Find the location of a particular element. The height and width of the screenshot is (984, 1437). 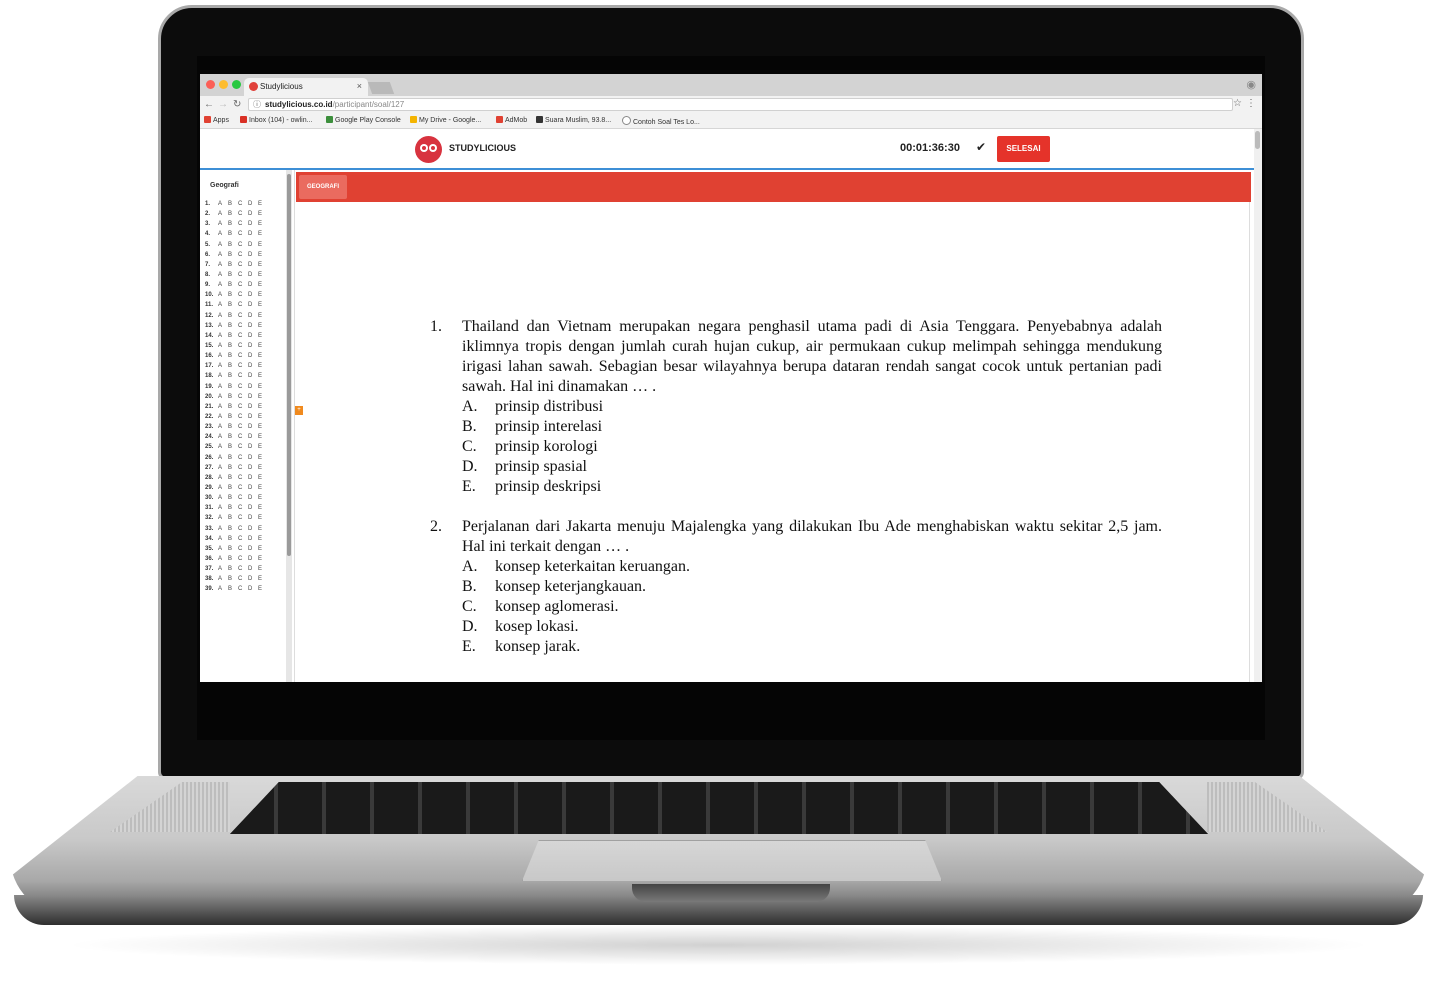

answer-row-number: 27. is located at coordinates (211, 468).